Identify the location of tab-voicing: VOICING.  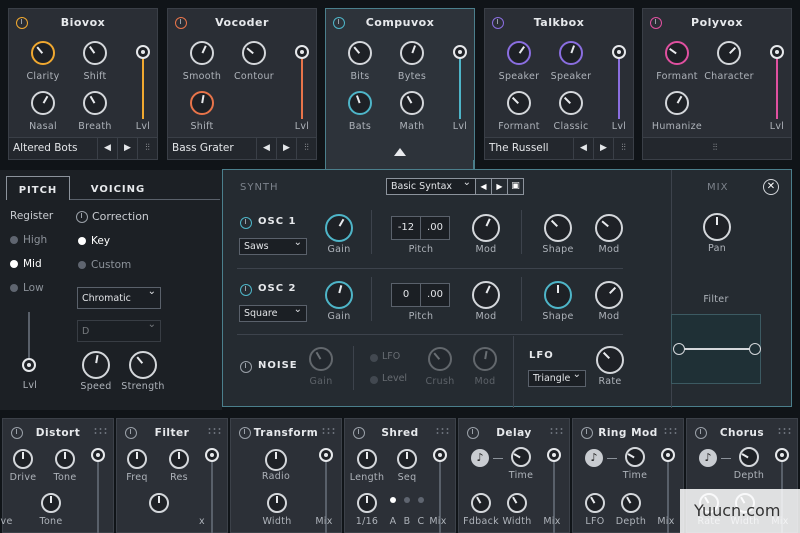
(118, 188).